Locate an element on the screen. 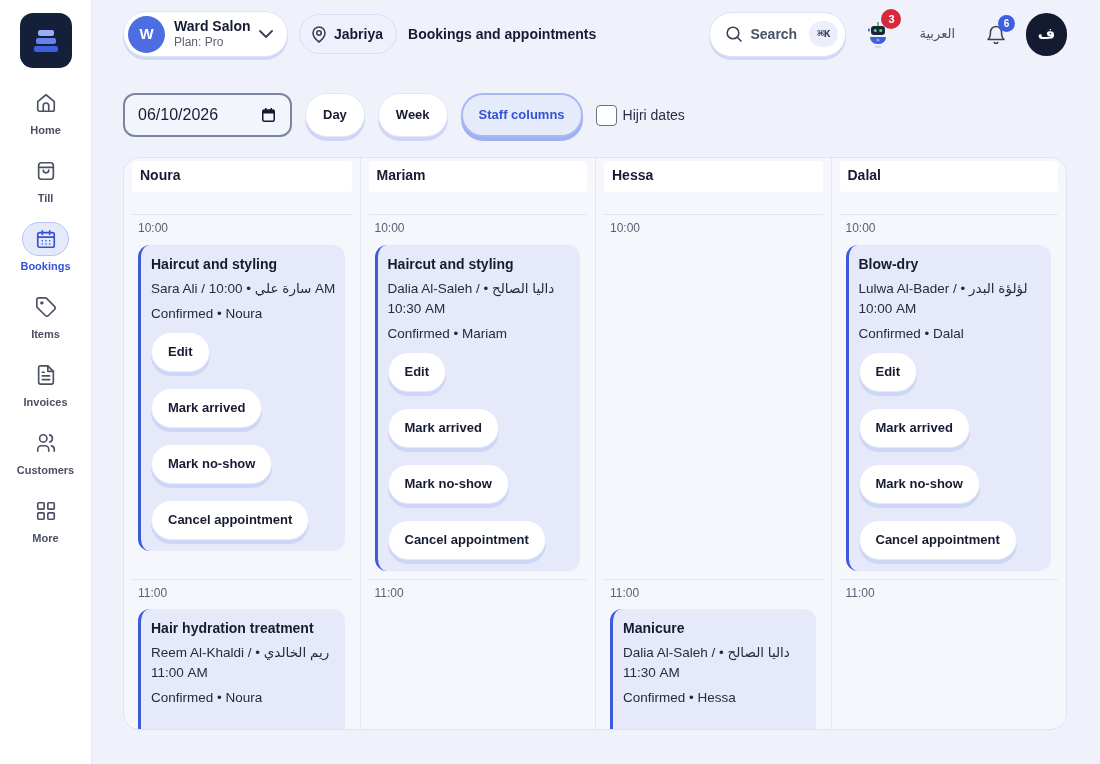  nav-item: Items is located at coordinates (45, 315).